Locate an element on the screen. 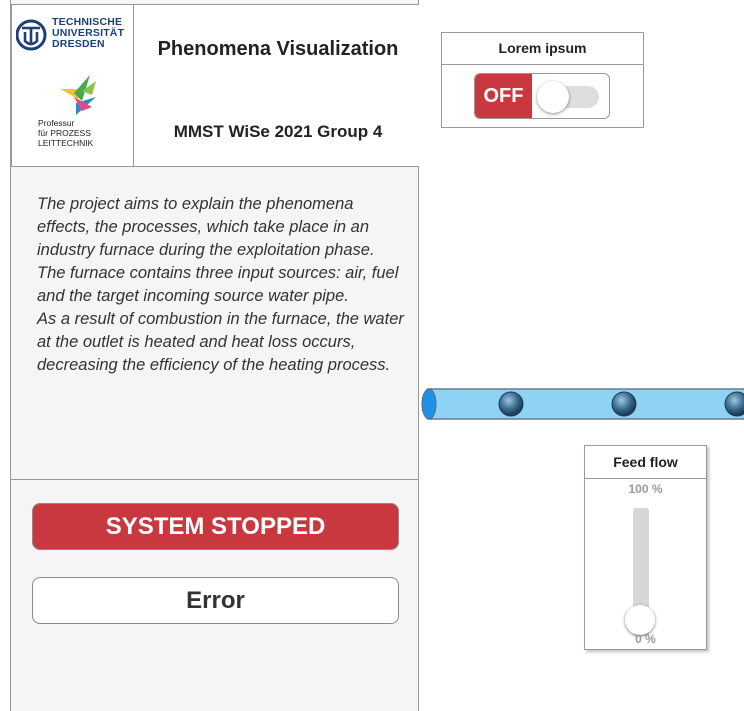  system-status-button: SYSTEM STOPPED is located at coordinates (215, 526).